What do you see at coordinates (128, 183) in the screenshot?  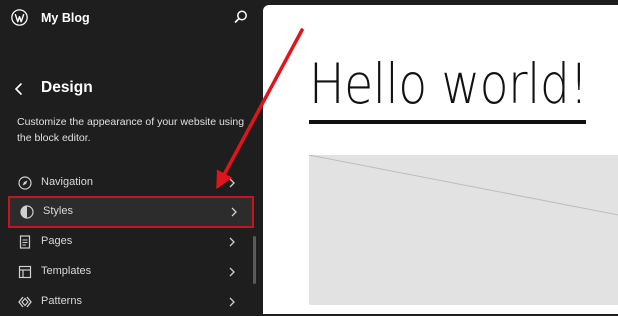 I see `nav-item-navigation: Navigation` at bounding box center [128, 183].